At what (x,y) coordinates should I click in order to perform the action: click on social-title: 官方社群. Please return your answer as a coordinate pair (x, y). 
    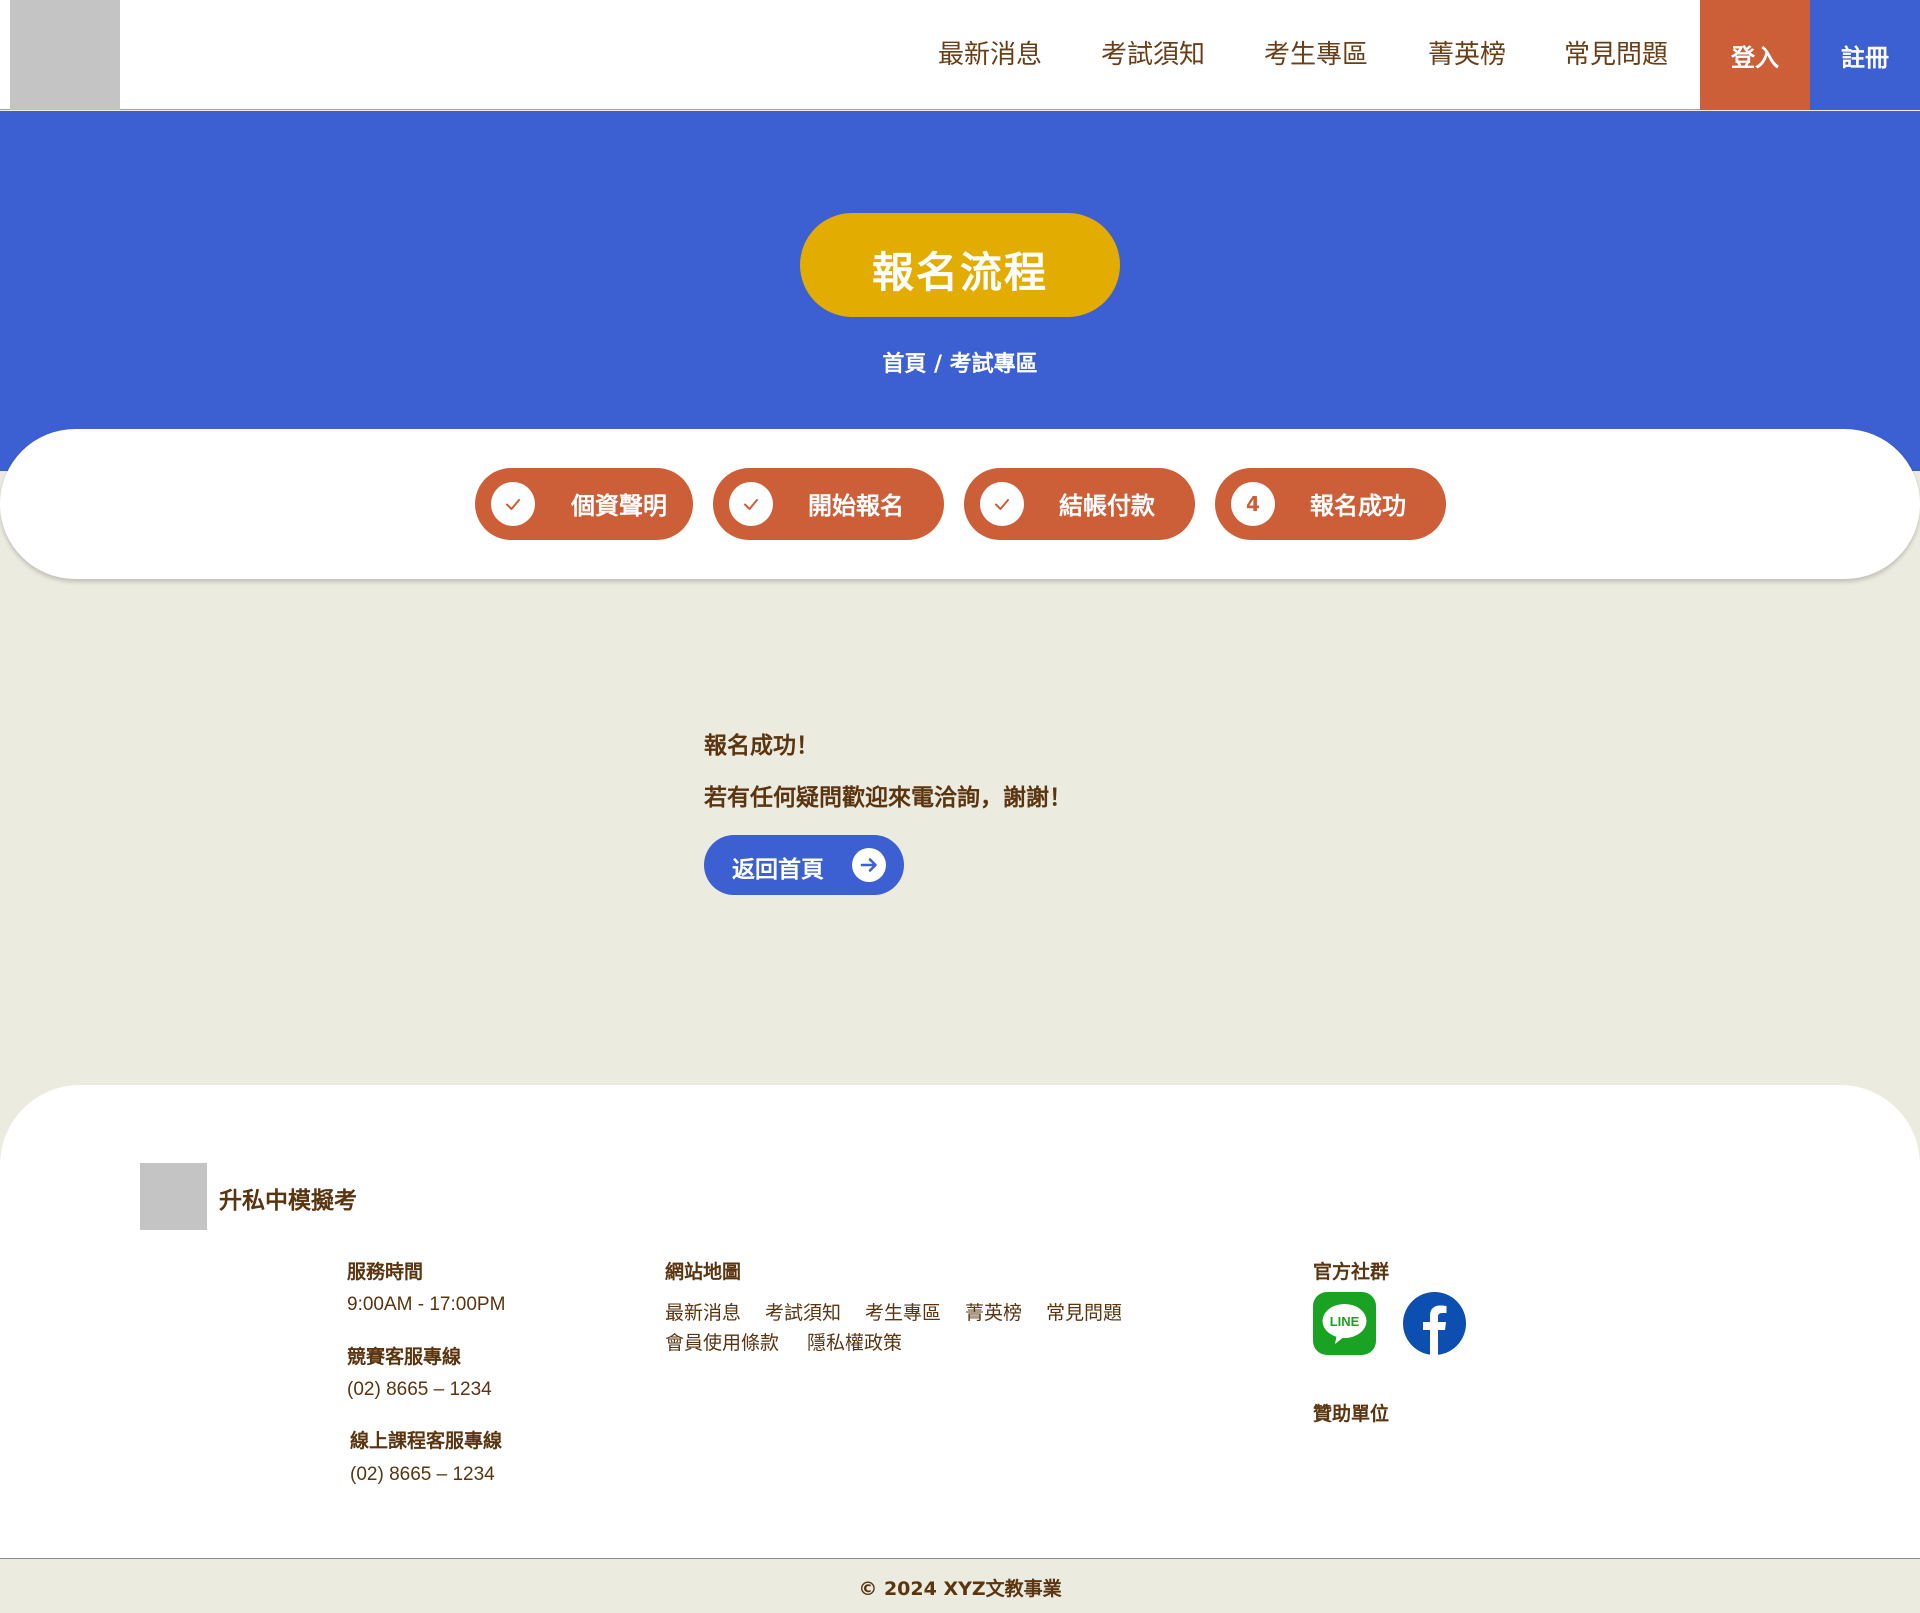
    Looking at the image, I should click on (1351, 1272).